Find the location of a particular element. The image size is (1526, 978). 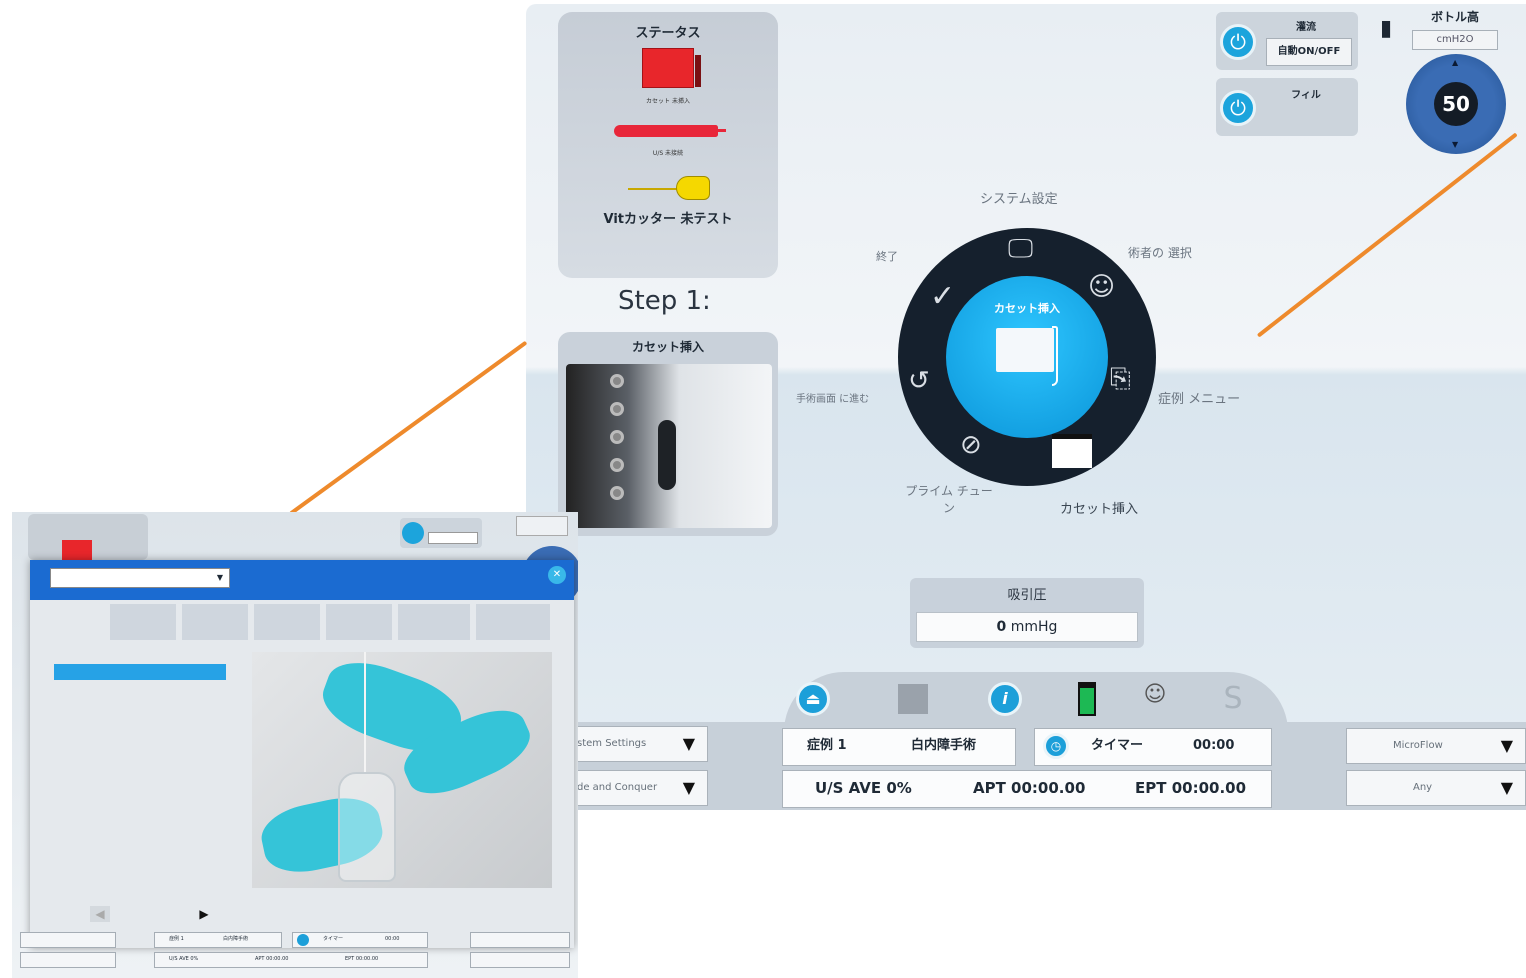

us-status-caption: U/S 未接続 is located at coordinates (668, 153).